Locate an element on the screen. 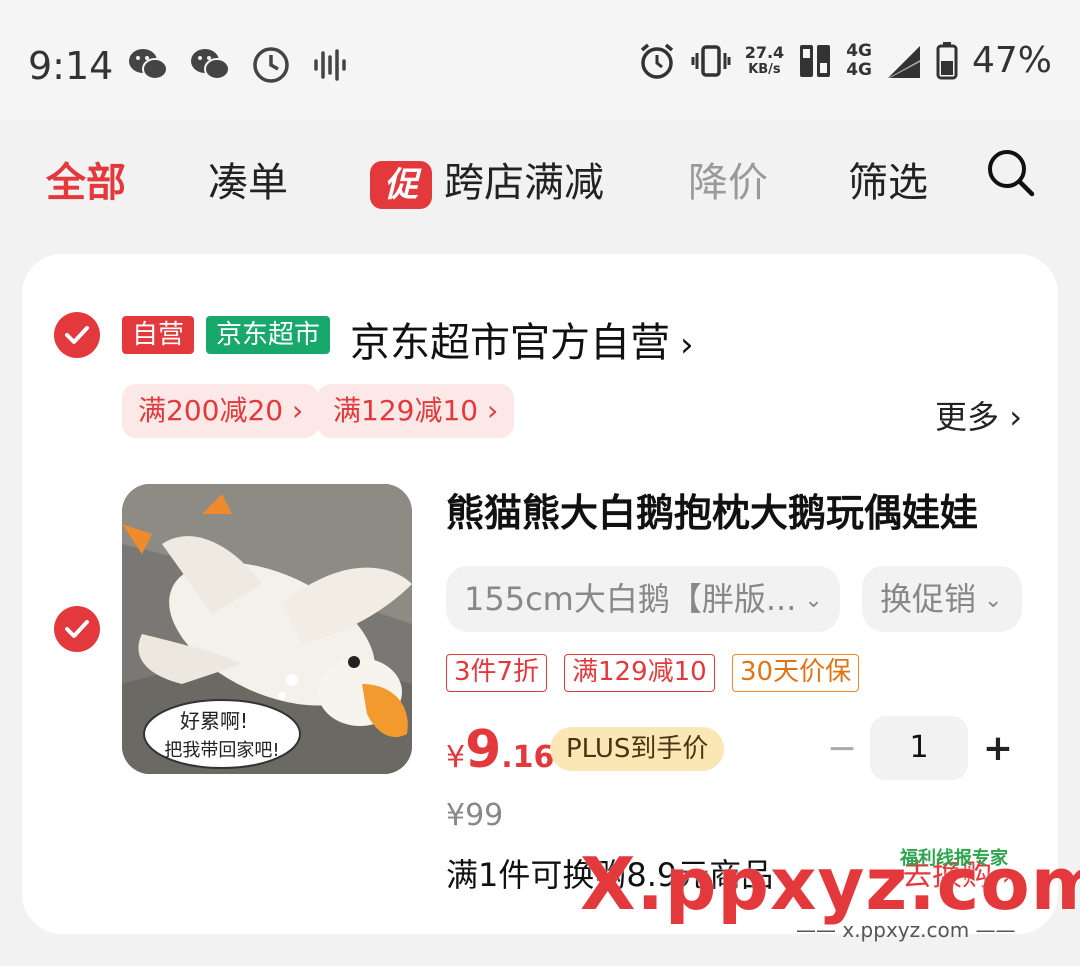 The image size is (1080, 966). watermark-url: —— x.ppxyz.com —— is located at coordinates (906, 930).